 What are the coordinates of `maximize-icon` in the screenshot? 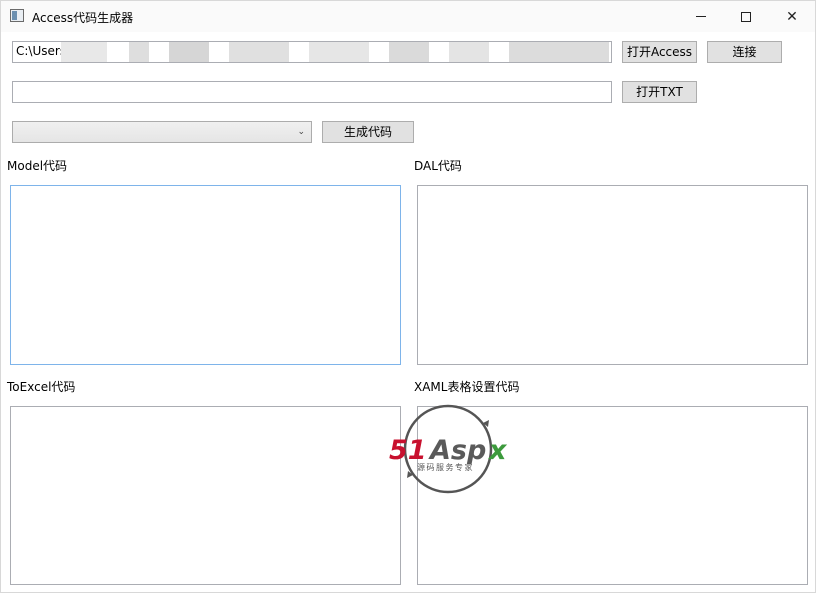 It's located at (746, 16).